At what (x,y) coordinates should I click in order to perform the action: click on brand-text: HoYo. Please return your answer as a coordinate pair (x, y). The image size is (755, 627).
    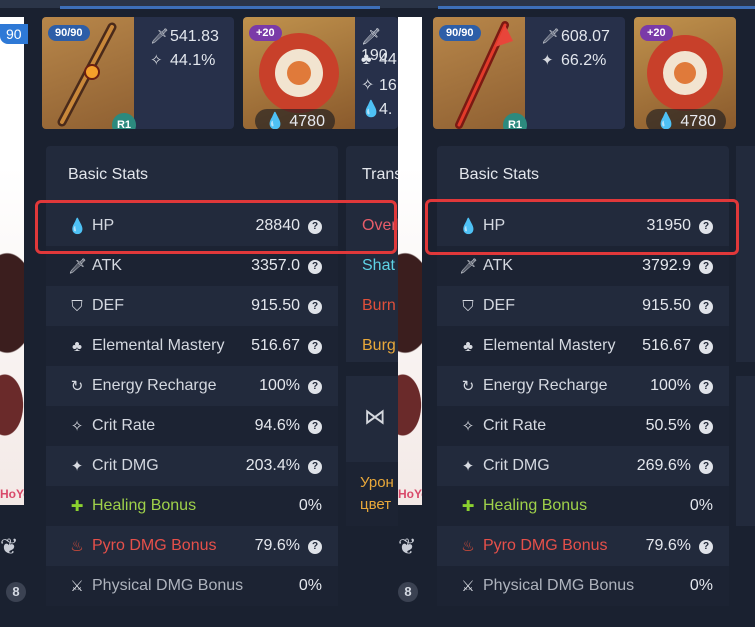
    Looking at the image, I should click on (12, 494).